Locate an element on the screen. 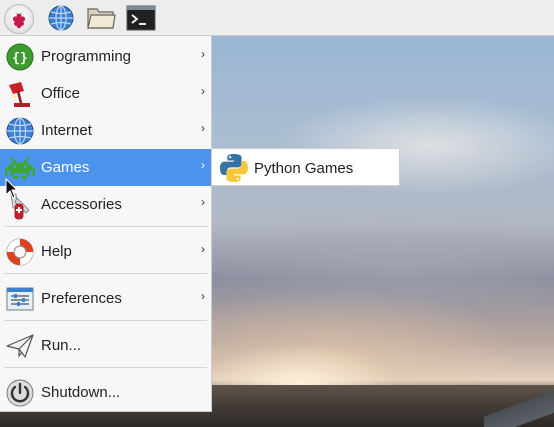 This screenshot has width=554, height=427. file-manager-folder-icon is located at coordinates (101, 18).